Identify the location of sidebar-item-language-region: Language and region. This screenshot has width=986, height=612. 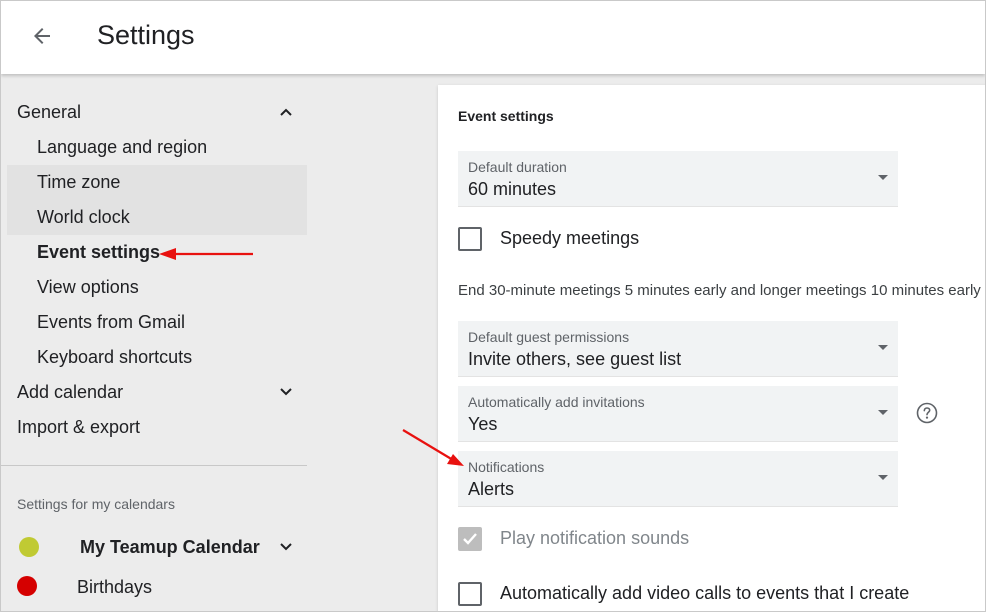
(157, 147).